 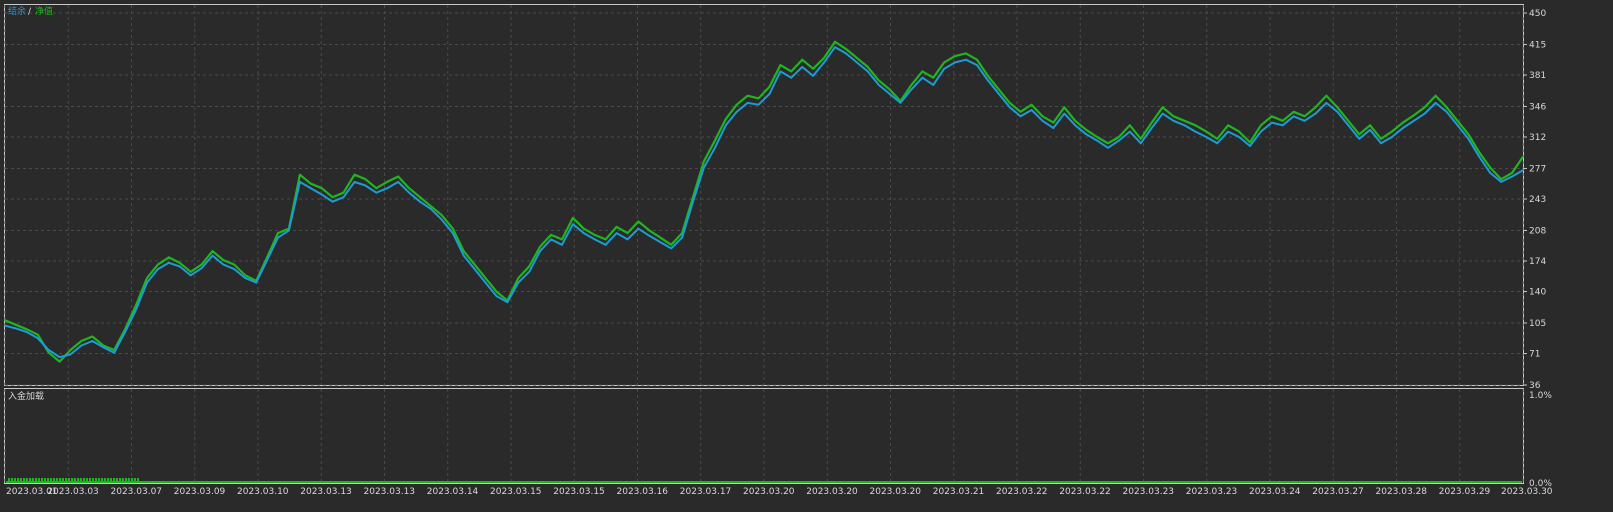 I want to click on y-tick-label: 415, so click(x=1537, y=45).